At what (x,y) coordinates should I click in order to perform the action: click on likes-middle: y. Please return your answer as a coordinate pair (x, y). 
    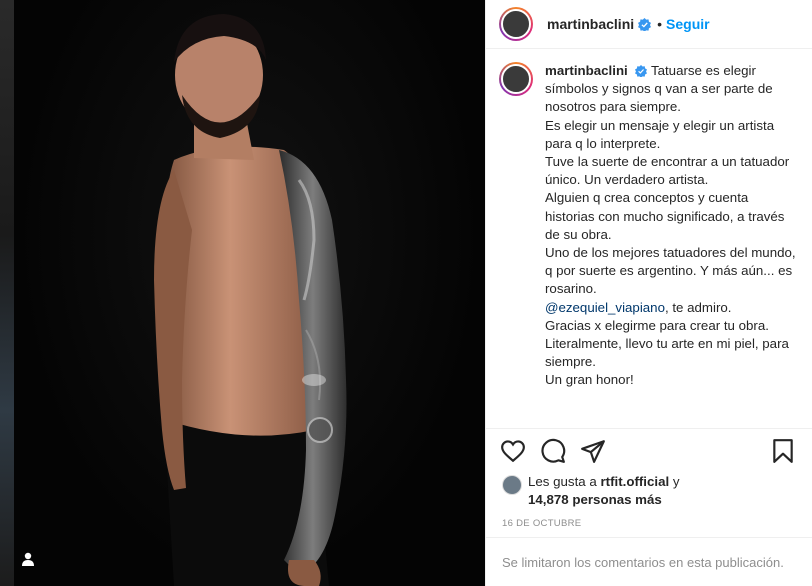
    Looking at the image, I should click on (676, 481).